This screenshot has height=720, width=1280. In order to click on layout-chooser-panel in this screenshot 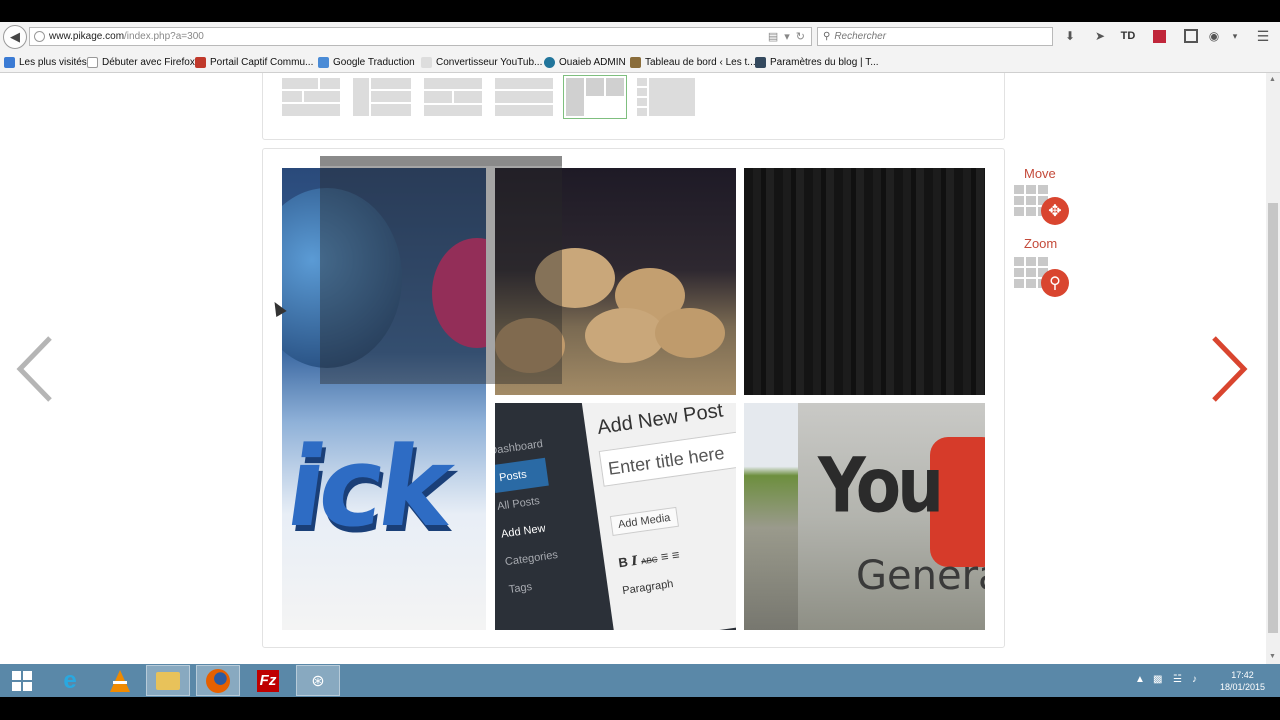, I will do `click(633, 106)`.